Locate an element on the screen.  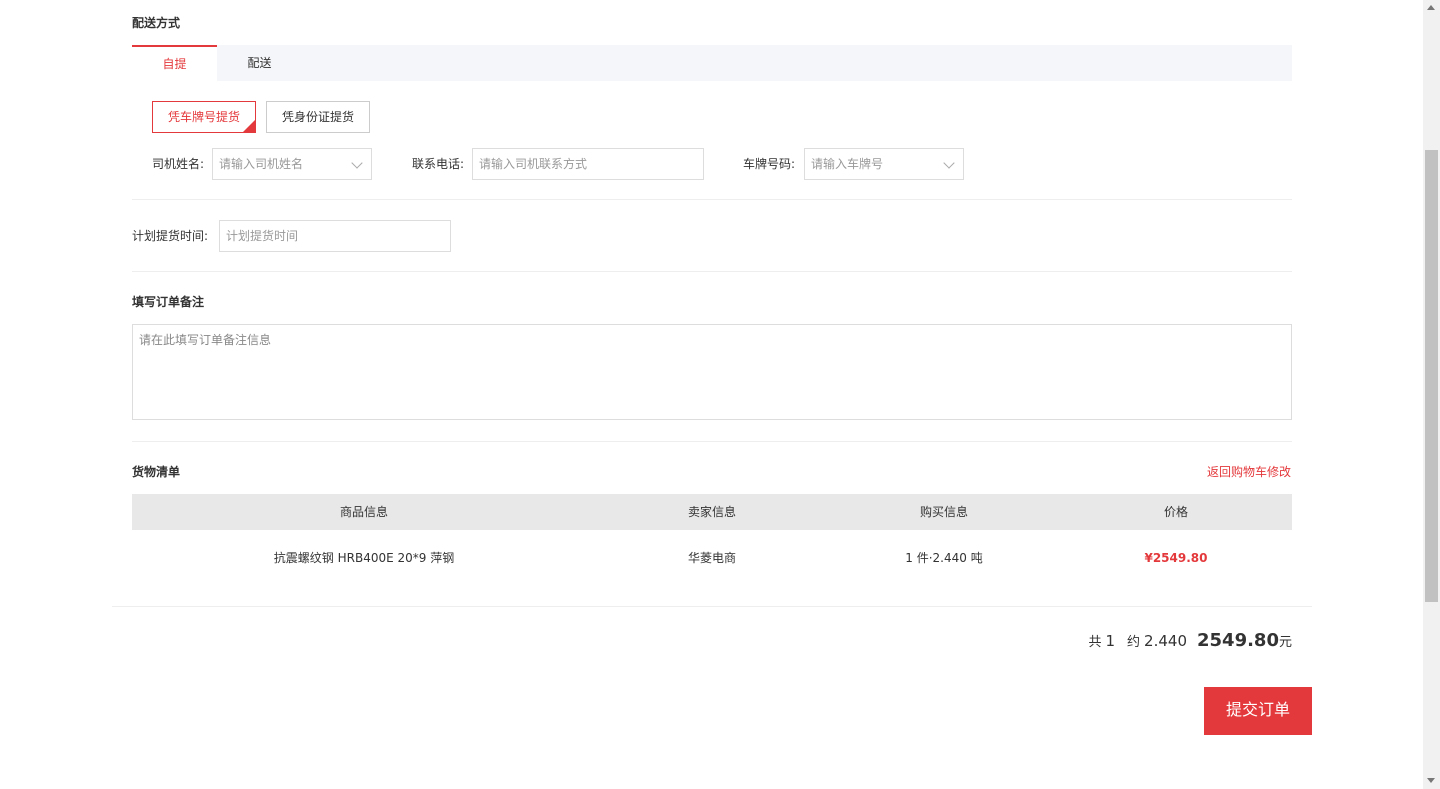
plan-time-input is located at coordinates (335, 236).